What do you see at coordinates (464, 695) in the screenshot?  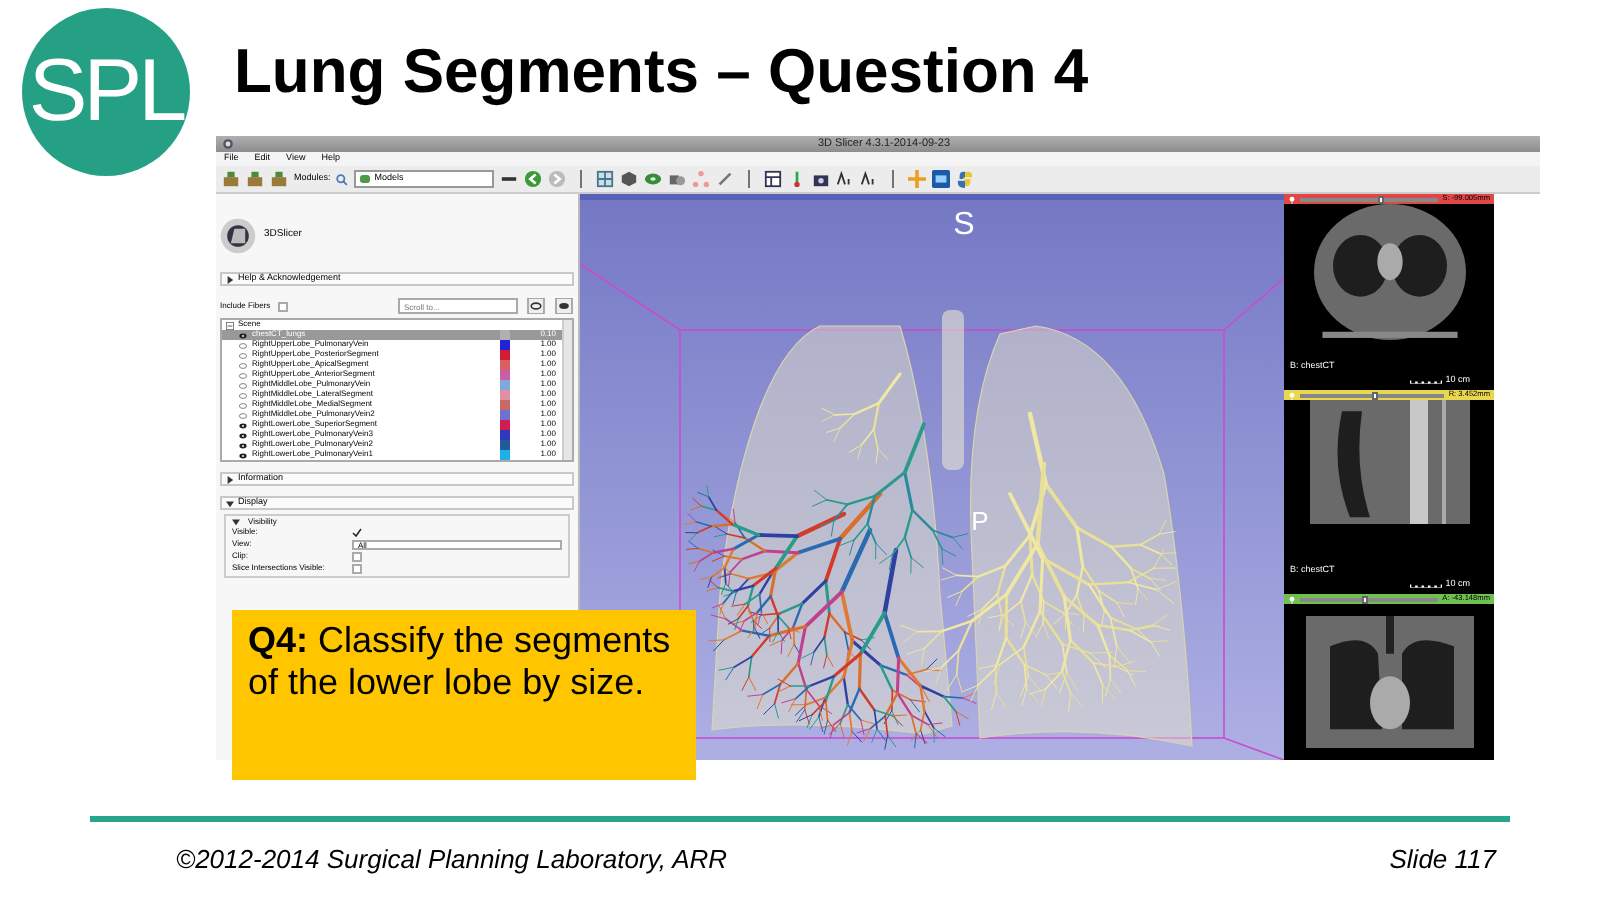 I see `question-callout: Q4: Classify the segments of the lower lobe by size.` at bounding box center [464, 695].